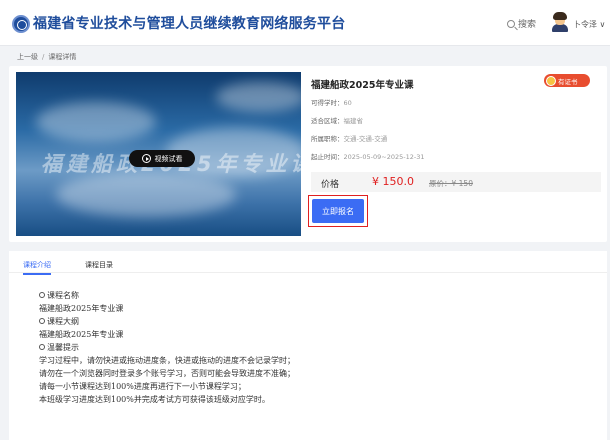  Describe the element at coordinates (99, 265) in the screenshot. I see `tab-course-catalog: 课程目录` at that location.